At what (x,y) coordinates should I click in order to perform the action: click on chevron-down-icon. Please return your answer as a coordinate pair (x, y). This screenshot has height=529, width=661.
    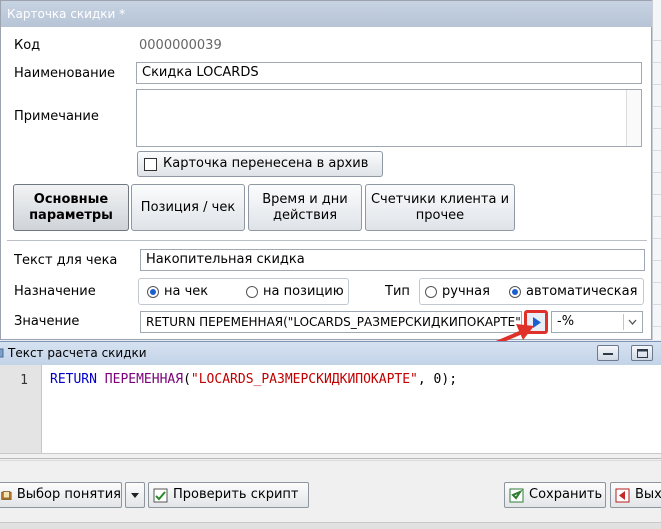
    Looking at the image, I should click on (631, 322).